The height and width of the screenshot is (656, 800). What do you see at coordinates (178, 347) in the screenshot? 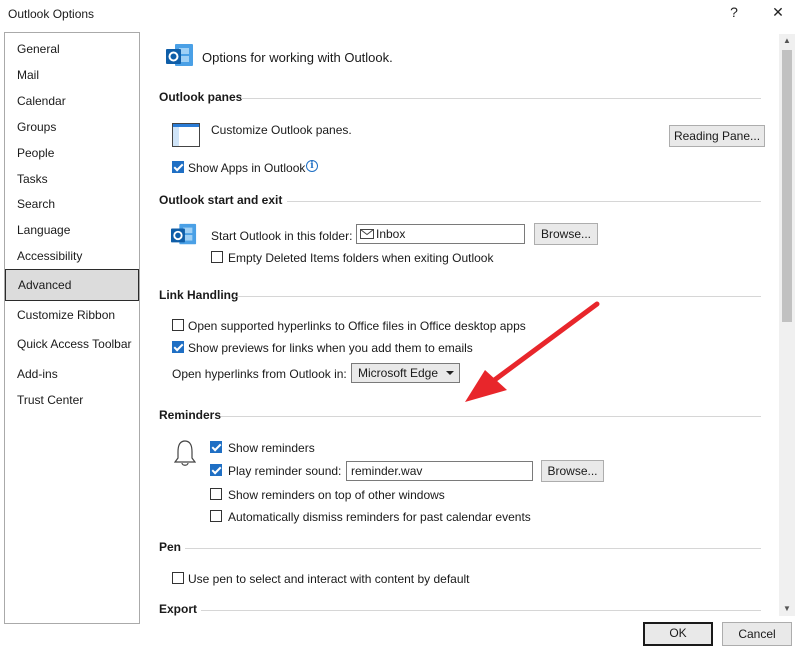
I see `show-link-previews-checkbox` at bounding box center [178, 347].